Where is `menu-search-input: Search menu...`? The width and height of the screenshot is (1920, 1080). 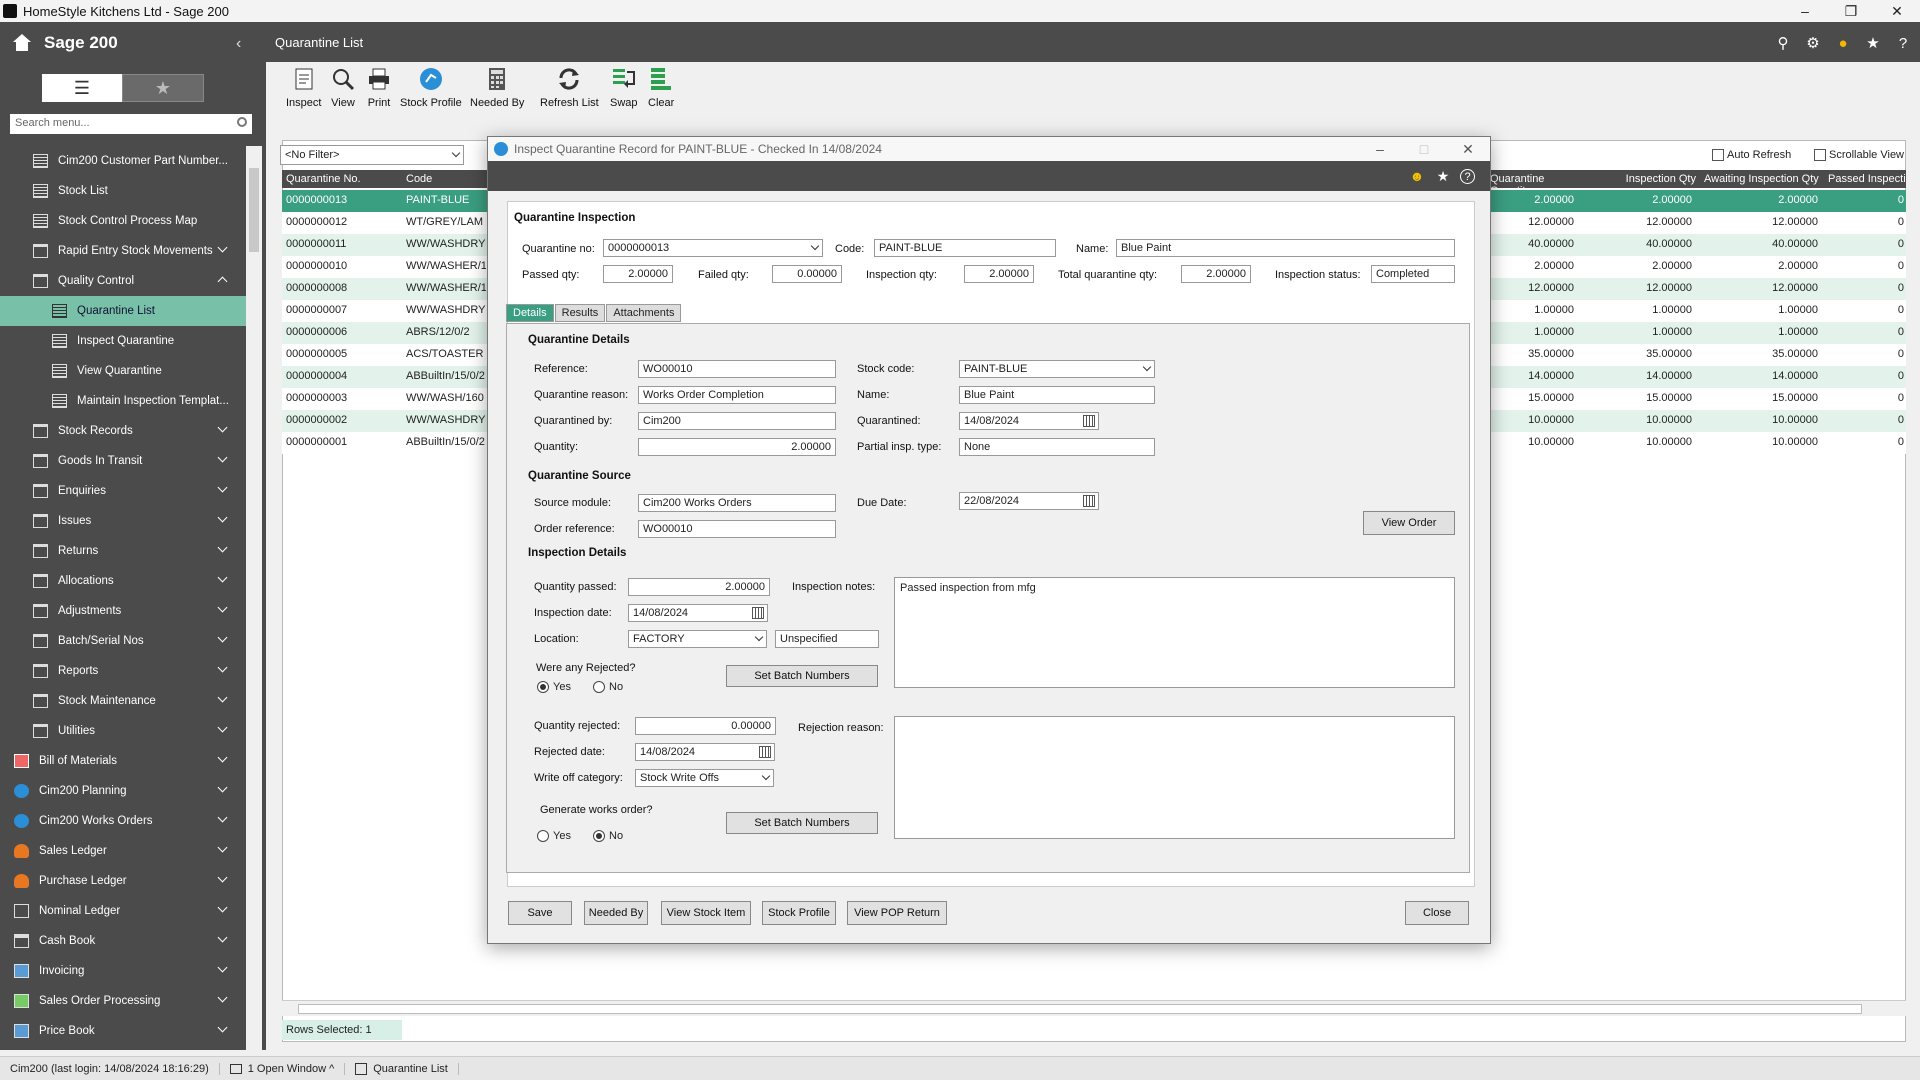 menu-search-input: Search menu... is located at coordinates (131, 124).